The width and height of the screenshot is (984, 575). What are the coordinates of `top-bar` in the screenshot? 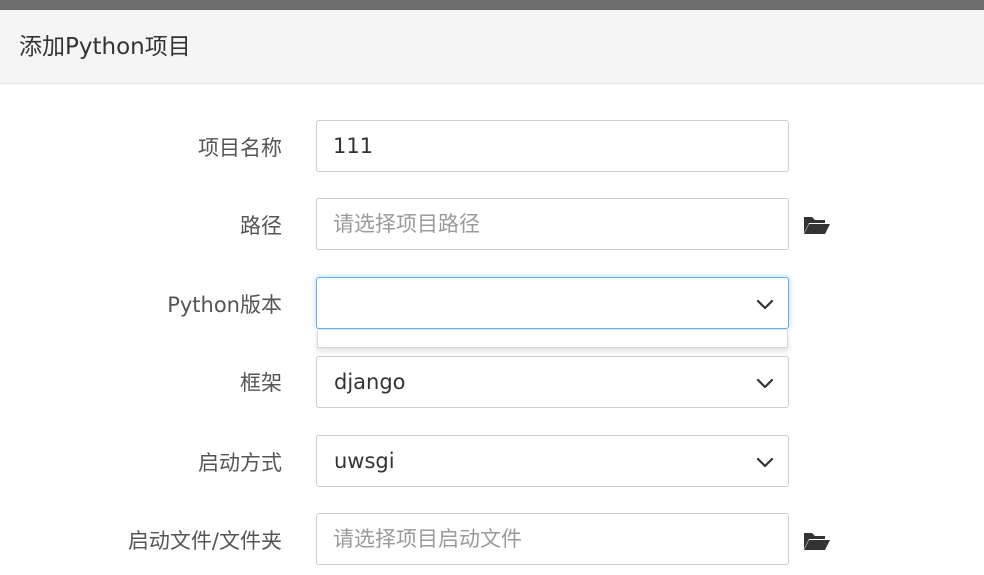 It's located at (492, 5).